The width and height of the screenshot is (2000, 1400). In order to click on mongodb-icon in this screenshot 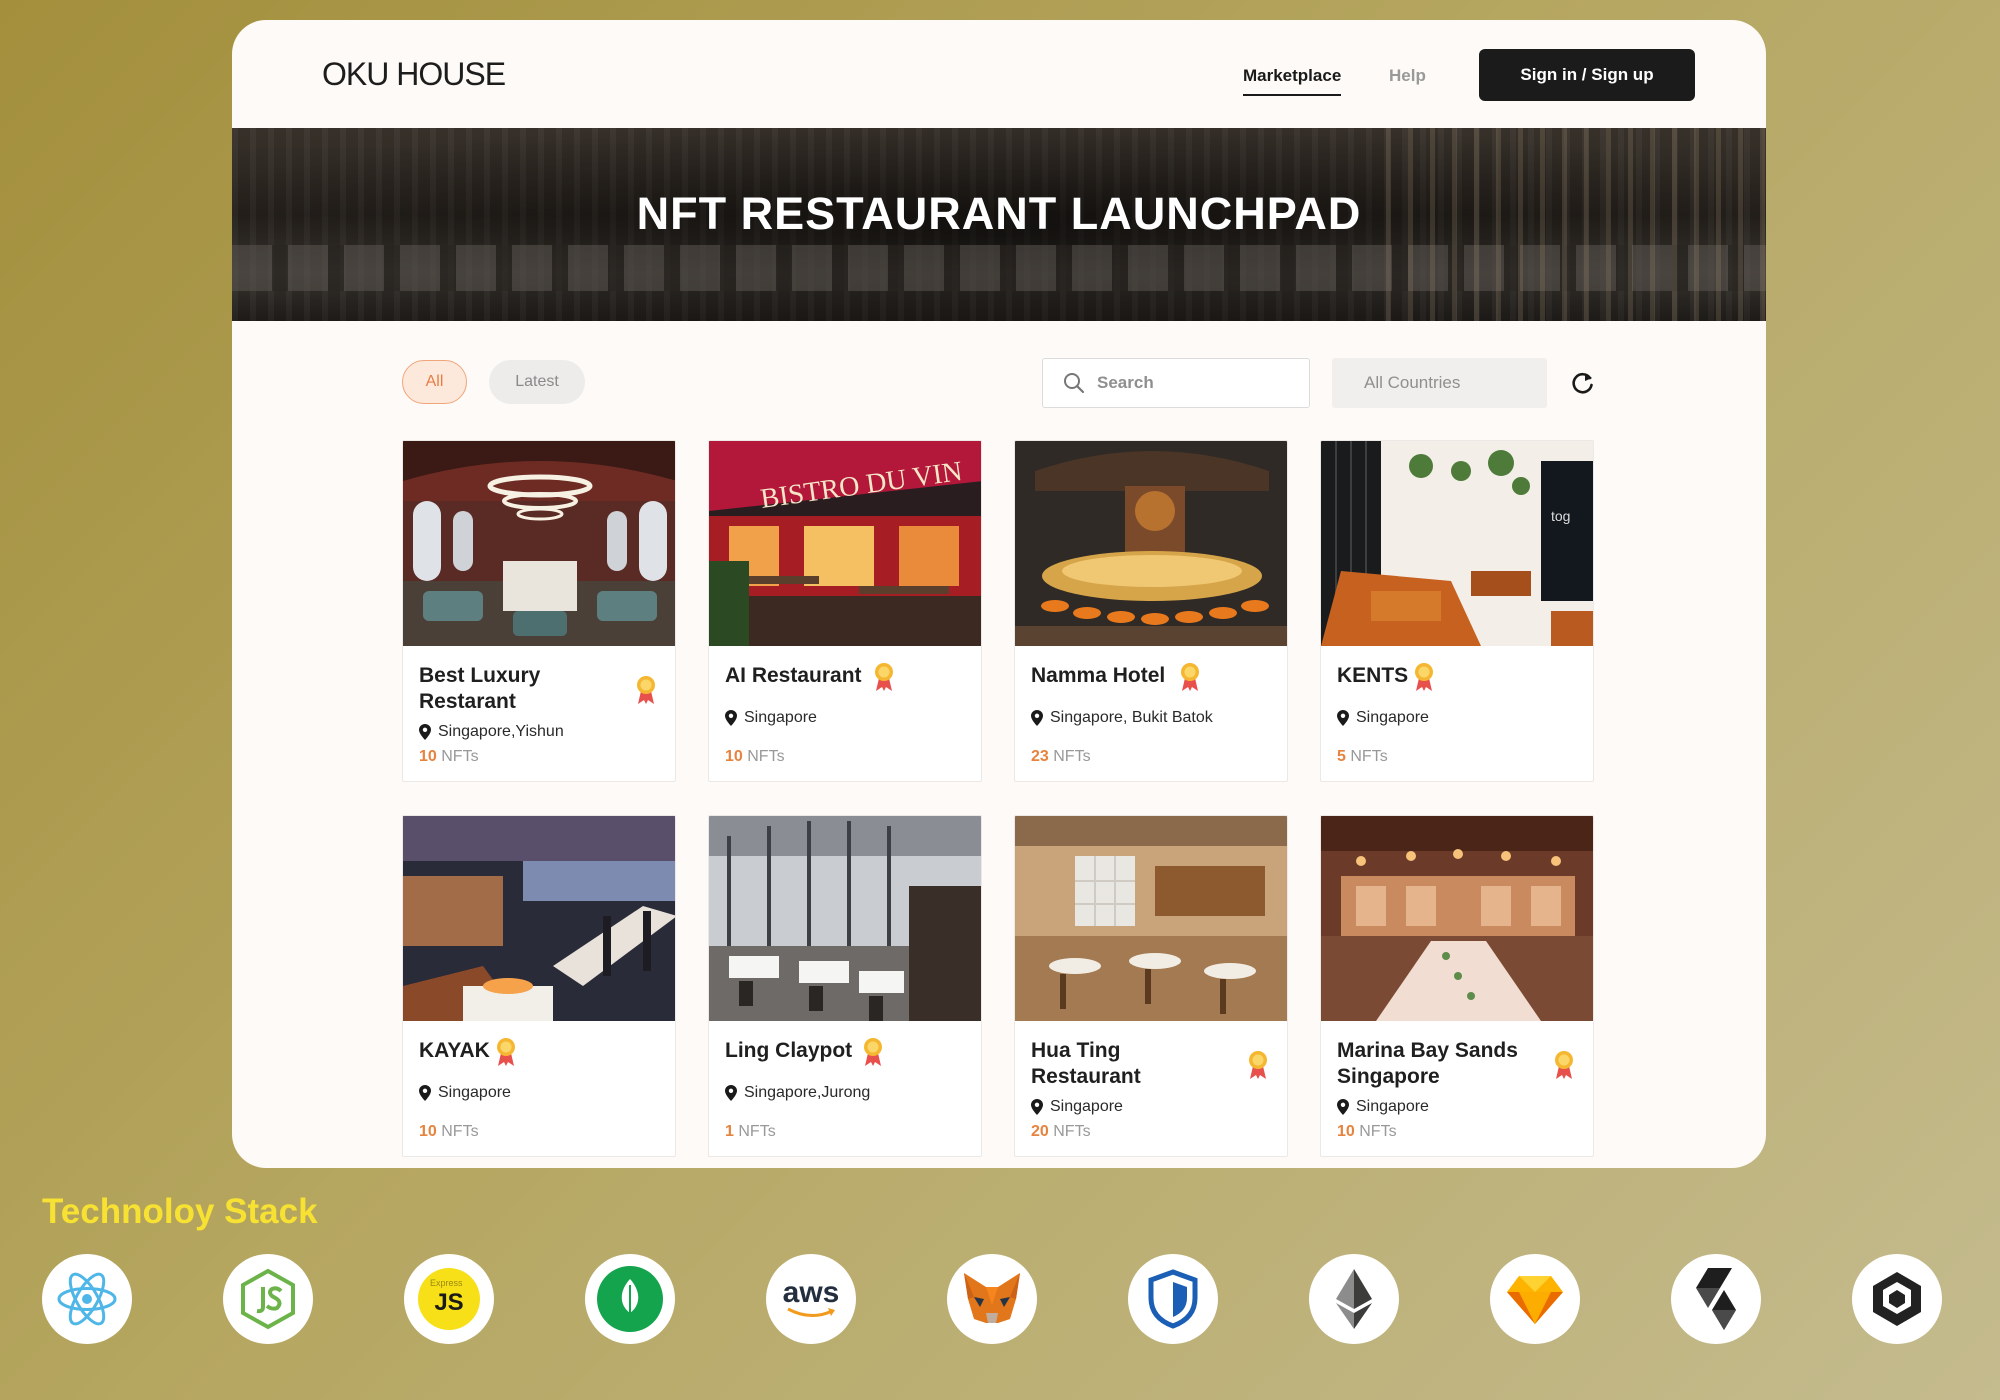, I will do `click(630, 1299)`.